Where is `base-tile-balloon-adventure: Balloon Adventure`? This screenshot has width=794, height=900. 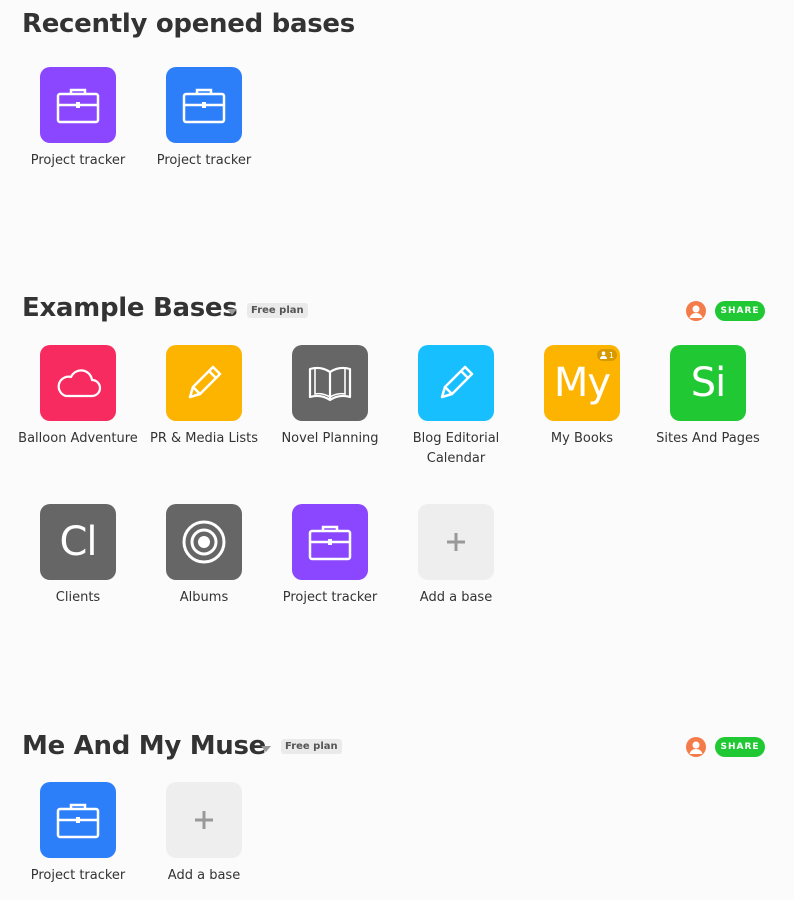
base-tile-balloon-adventure: Balloon Adventure is located at coordinates (78, 397).